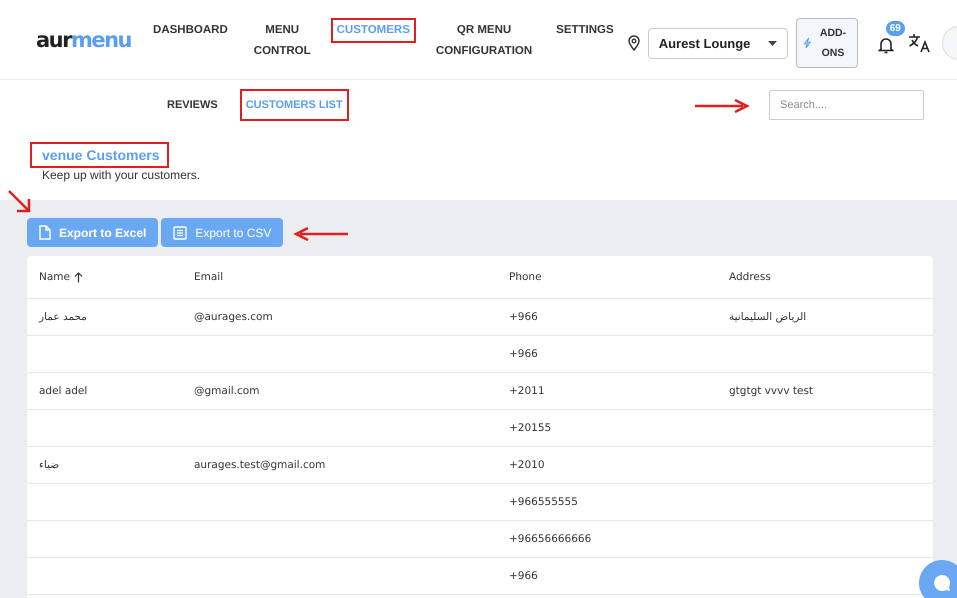 Image resolution: width=957 pixels, height=598 pixels. I want to click on table-cell-text: aurages.test@gmail.com, so click(260, 465).